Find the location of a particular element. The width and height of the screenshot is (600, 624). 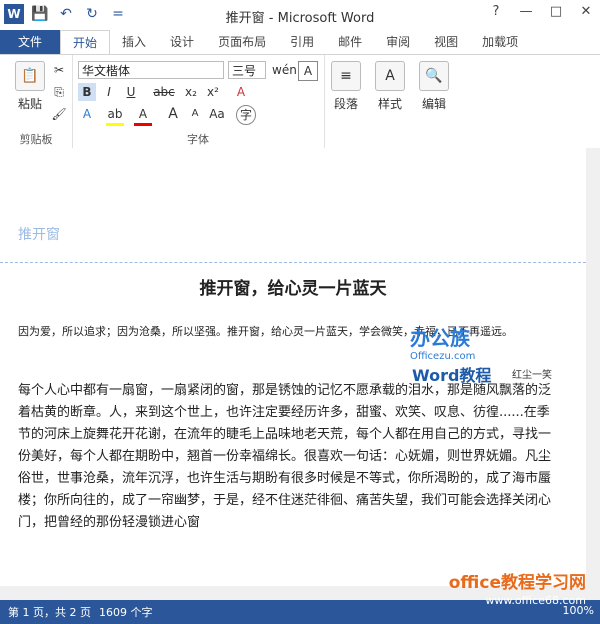

tab-references: 引用 is located at coordinates (302, 42).